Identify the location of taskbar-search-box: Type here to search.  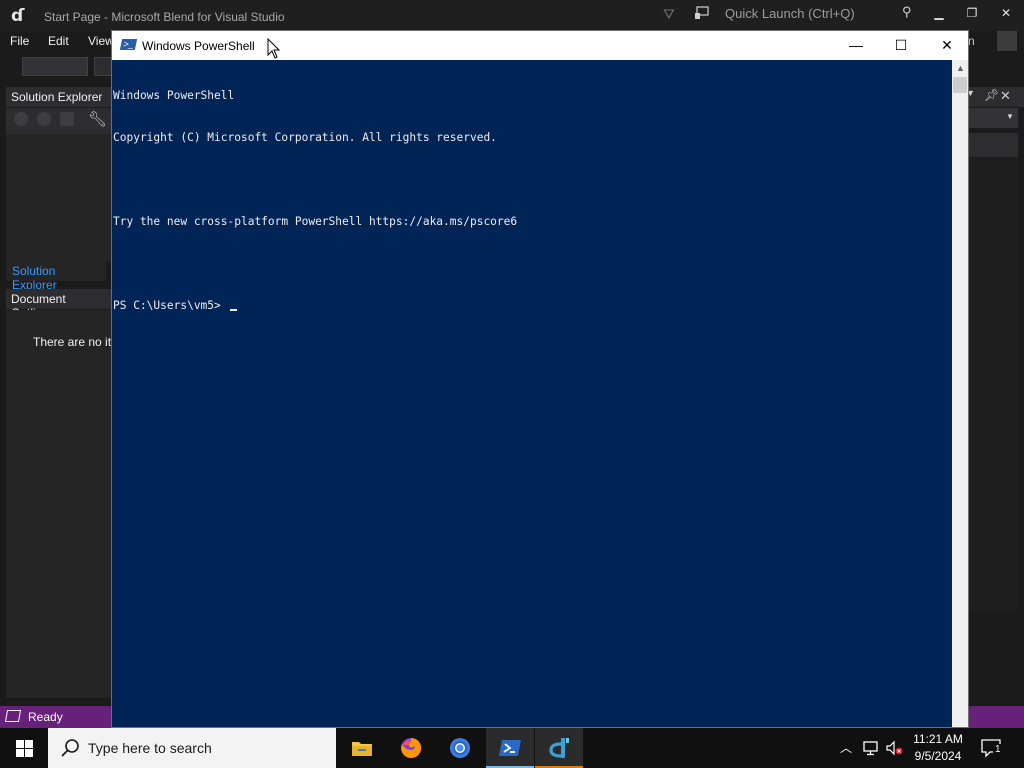
(192, 748).